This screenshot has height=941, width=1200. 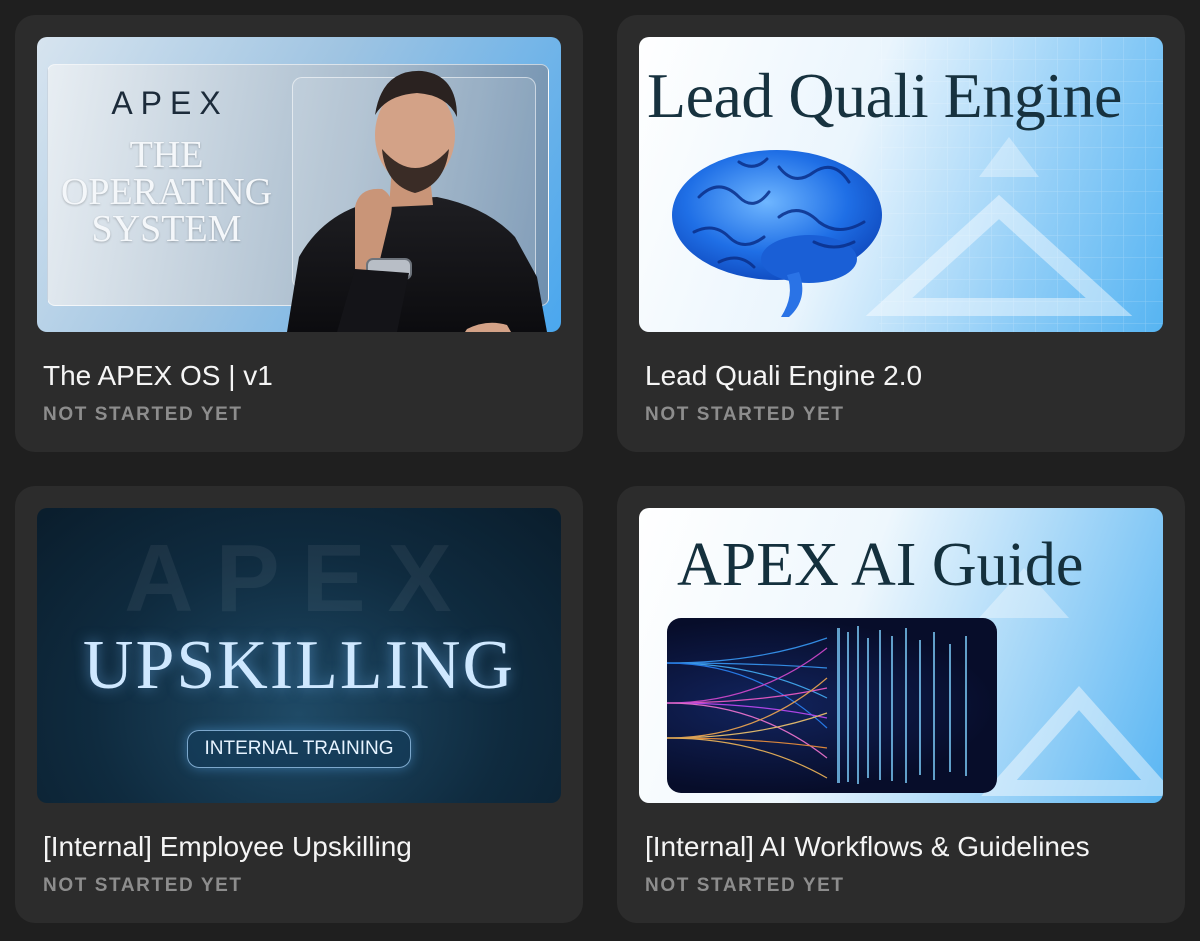 I want to click on thumbnail-headline: Lead Quali Engine, so click(x=884, y=95).